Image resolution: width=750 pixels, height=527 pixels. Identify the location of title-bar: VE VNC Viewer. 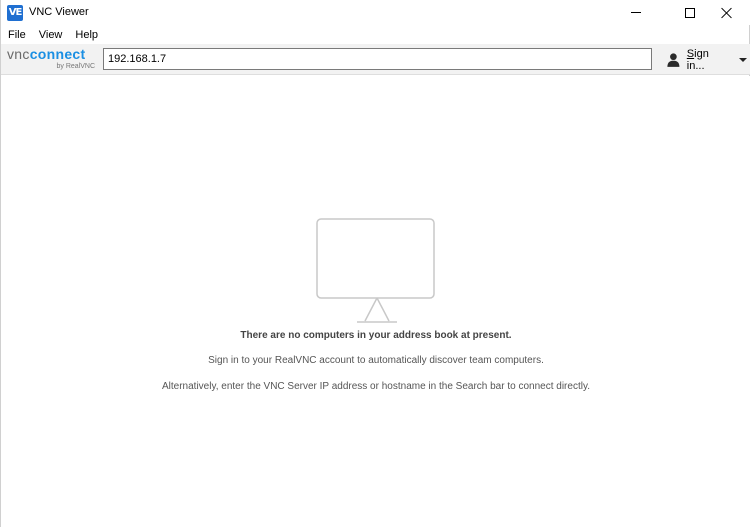
(375, 12).